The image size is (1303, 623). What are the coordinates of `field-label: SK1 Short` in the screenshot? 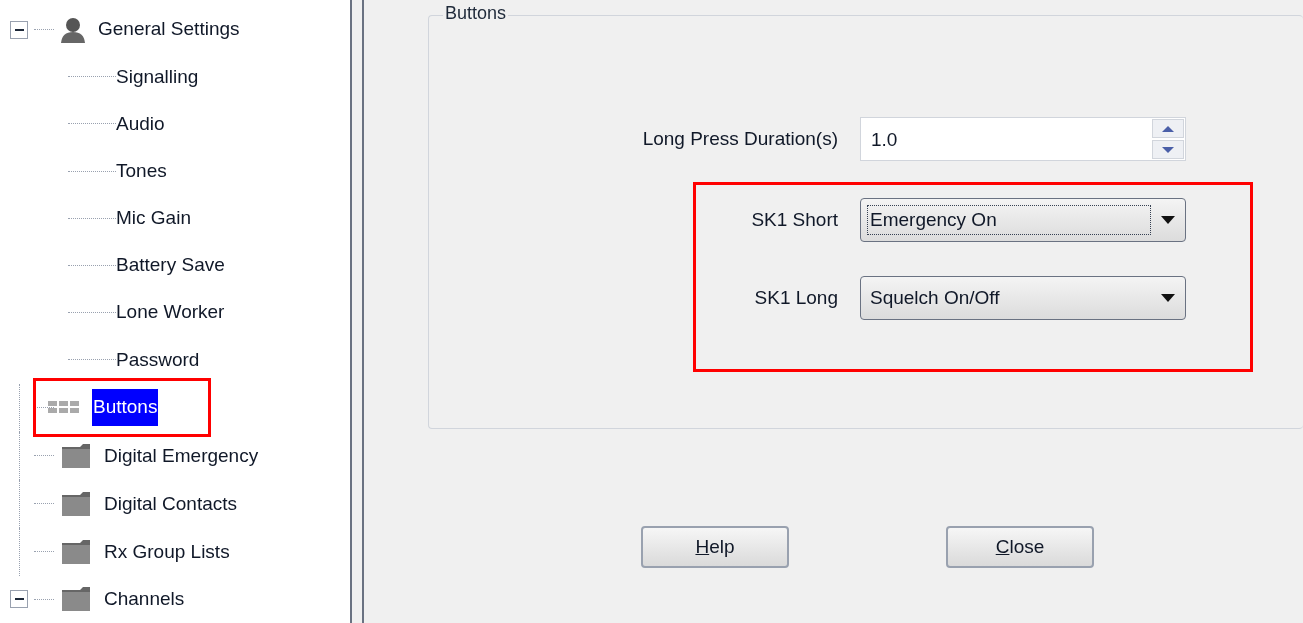 It's located at (794, 219).